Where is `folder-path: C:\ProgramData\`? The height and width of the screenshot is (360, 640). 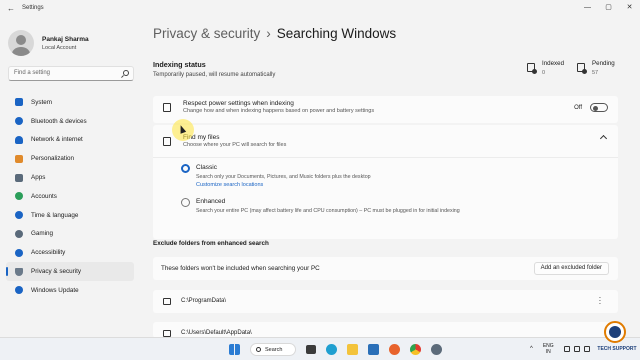 folder-path: C:\ProgramData\ is located at coordinates (204, 301).